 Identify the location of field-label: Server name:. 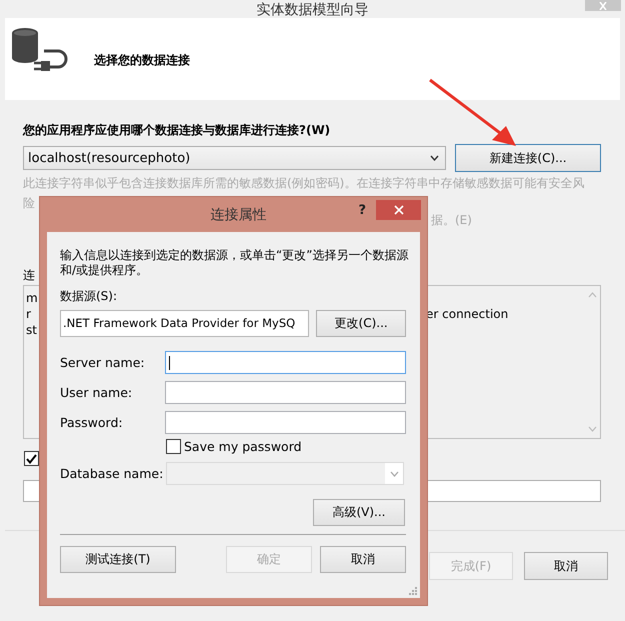
(103, 362).